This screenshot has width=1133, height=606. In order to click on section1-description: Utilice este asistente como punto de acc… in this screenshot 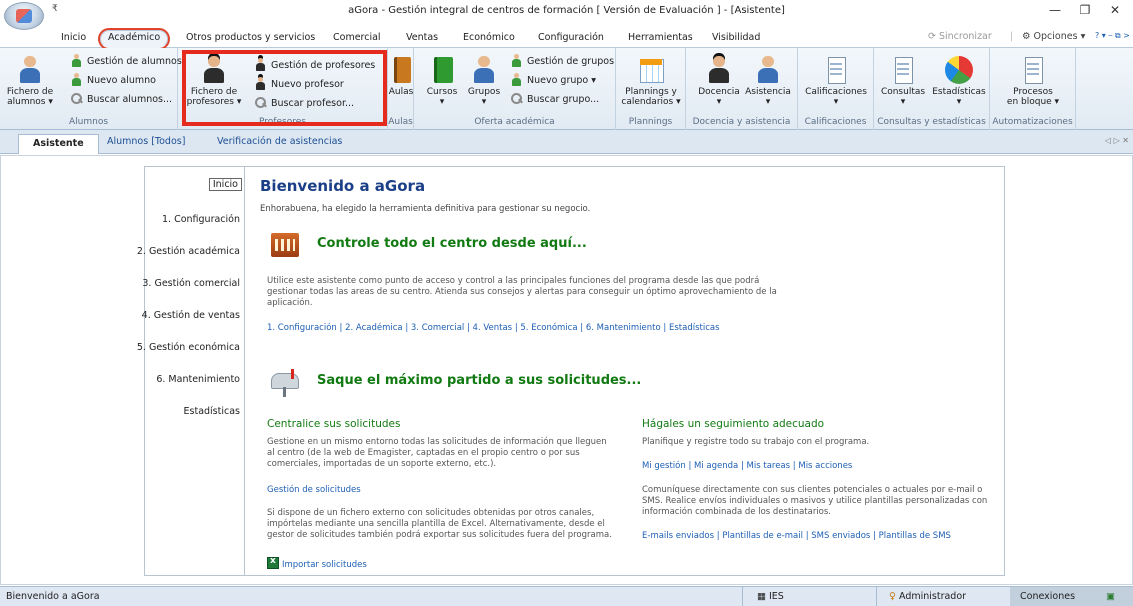, I will do `click(522, 292)`.